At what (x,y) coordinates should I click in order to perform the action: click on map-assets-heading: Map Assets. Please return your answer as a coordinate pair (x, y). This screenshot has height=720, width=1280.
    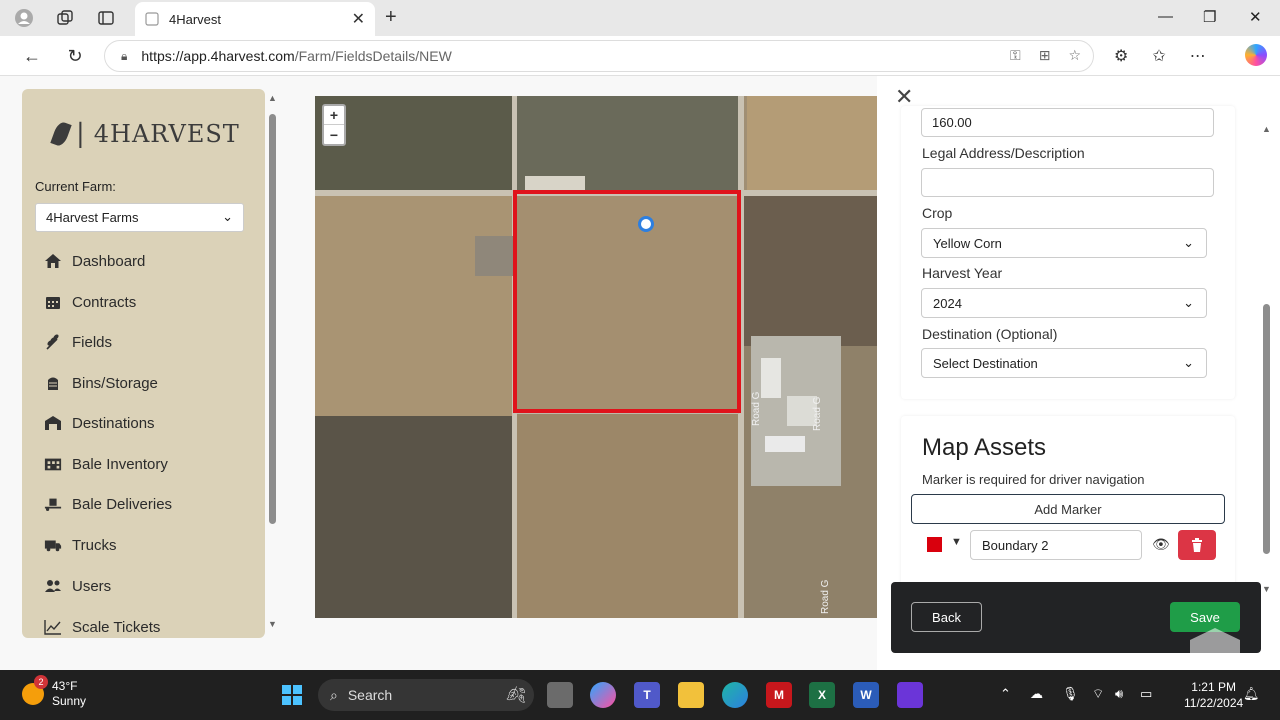
    Looking at the image, I should click on (984, 447).